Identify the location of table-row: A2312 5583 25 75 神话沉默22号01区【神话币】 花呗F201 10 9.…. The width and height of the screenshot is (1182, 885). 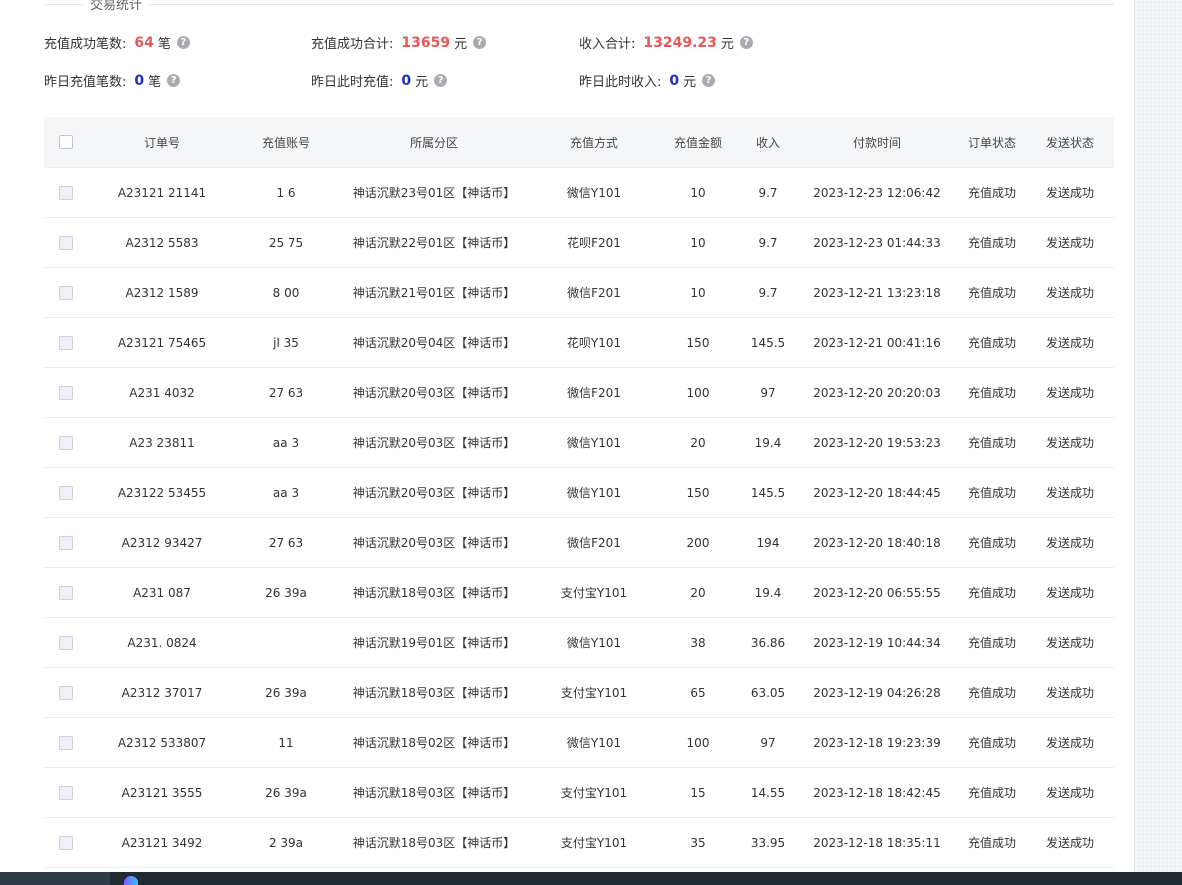
(579, 242).